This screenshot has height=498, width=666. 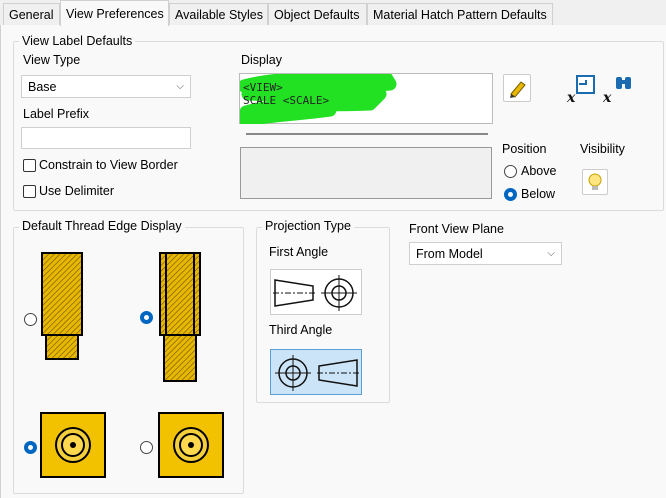 I want to click on first-angle-button, so click(x=316, y=292).